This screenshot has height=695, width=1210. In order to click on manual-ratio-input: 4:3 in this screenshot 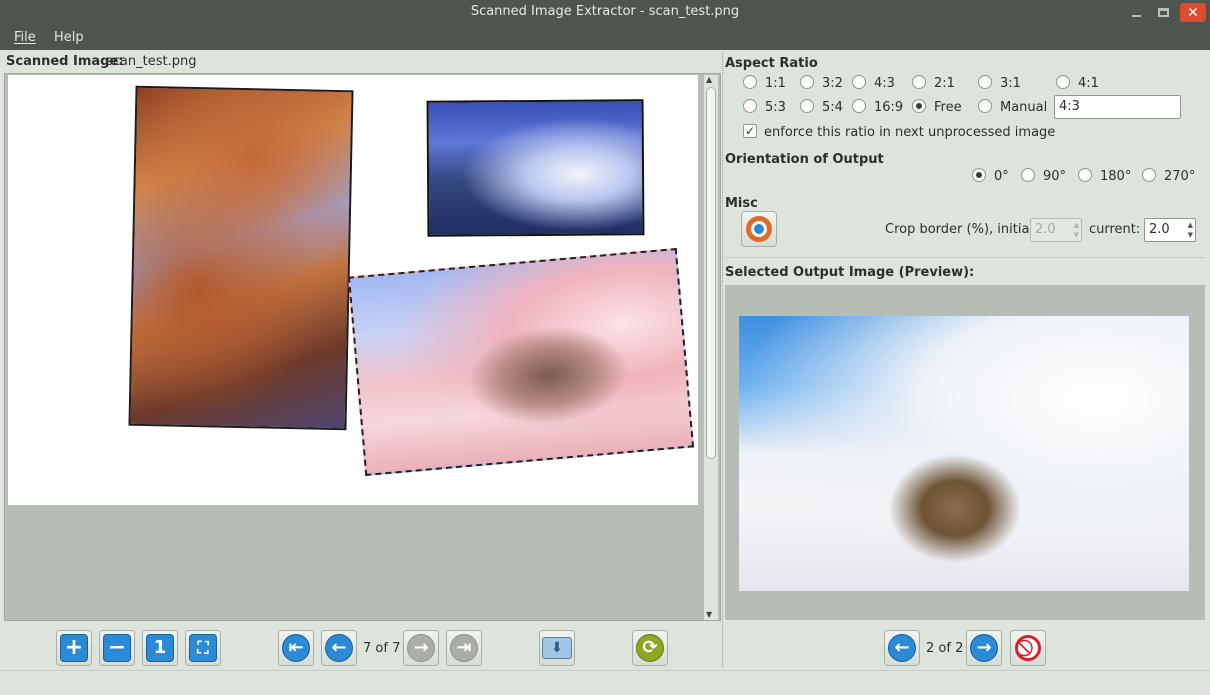, I will do `click(1117, 107)`.